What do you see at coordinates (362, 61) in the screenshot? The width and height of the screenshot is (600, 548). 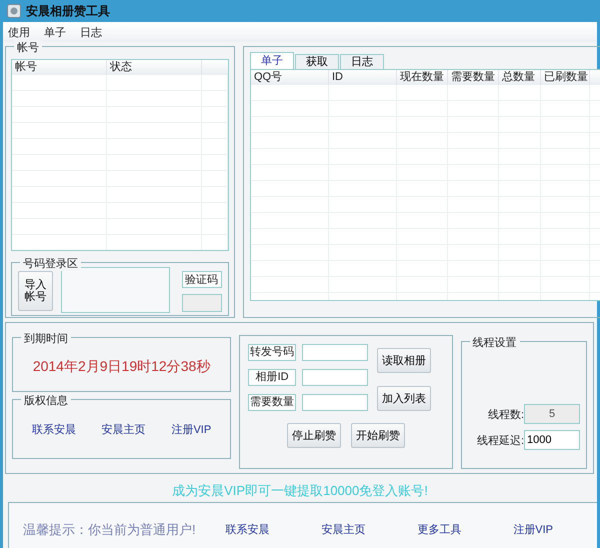 I see `tab: 日志` at bounding box center [362, 61].